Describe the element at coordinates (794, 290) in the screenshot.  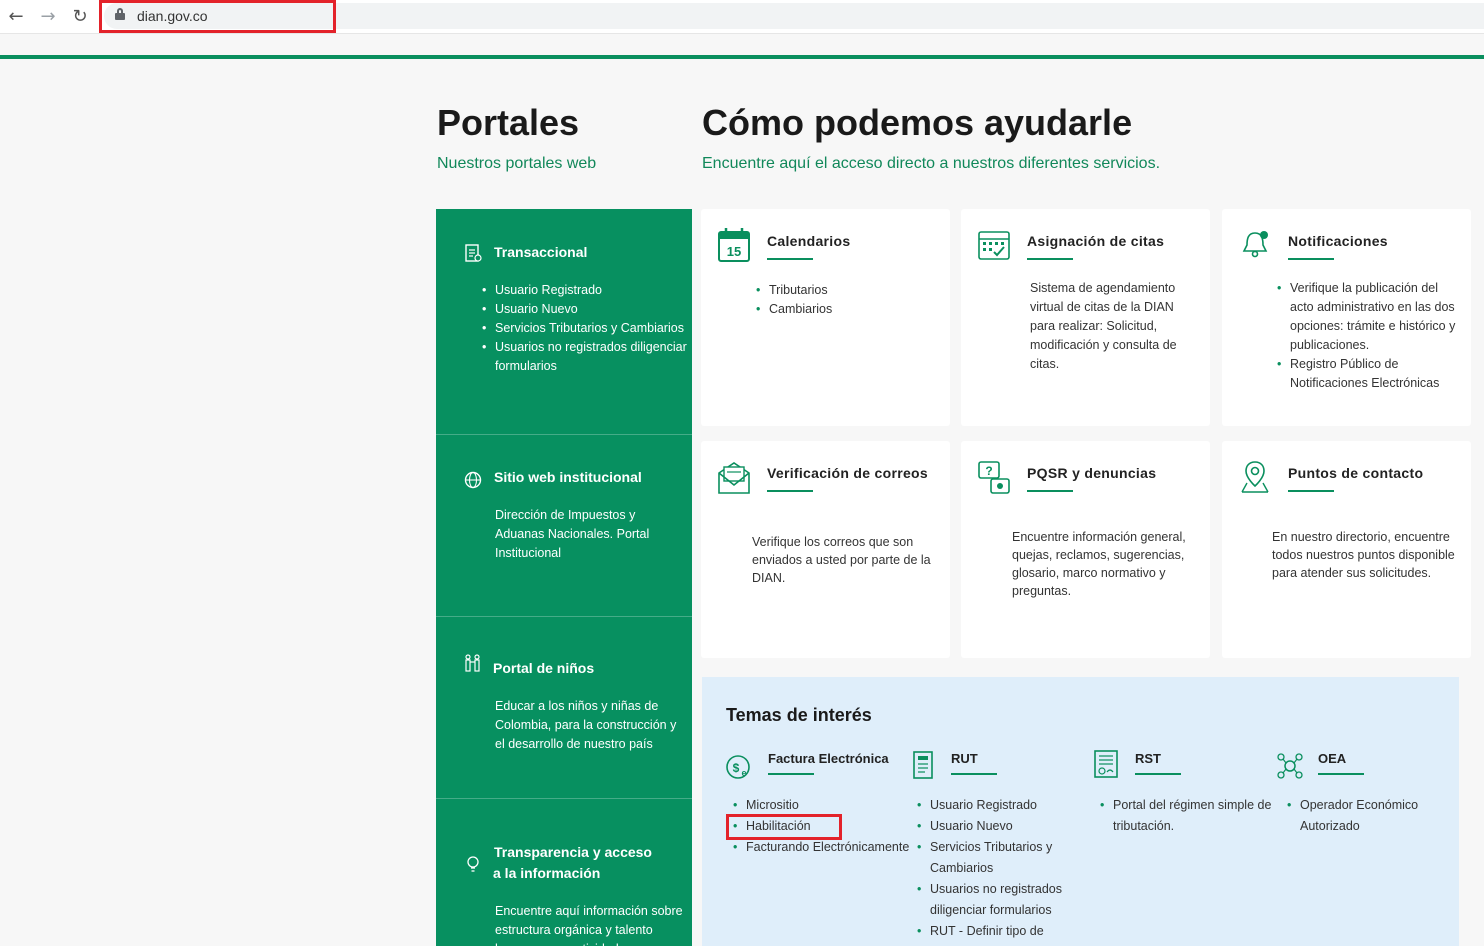
I see `card-link: Tributarios` at that location.